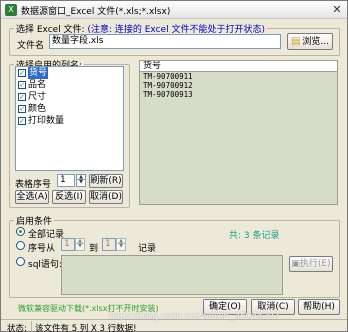 This screenshot has height=332, width=348. I want to click on preview-row: TM-90700912, so click(168, 85).